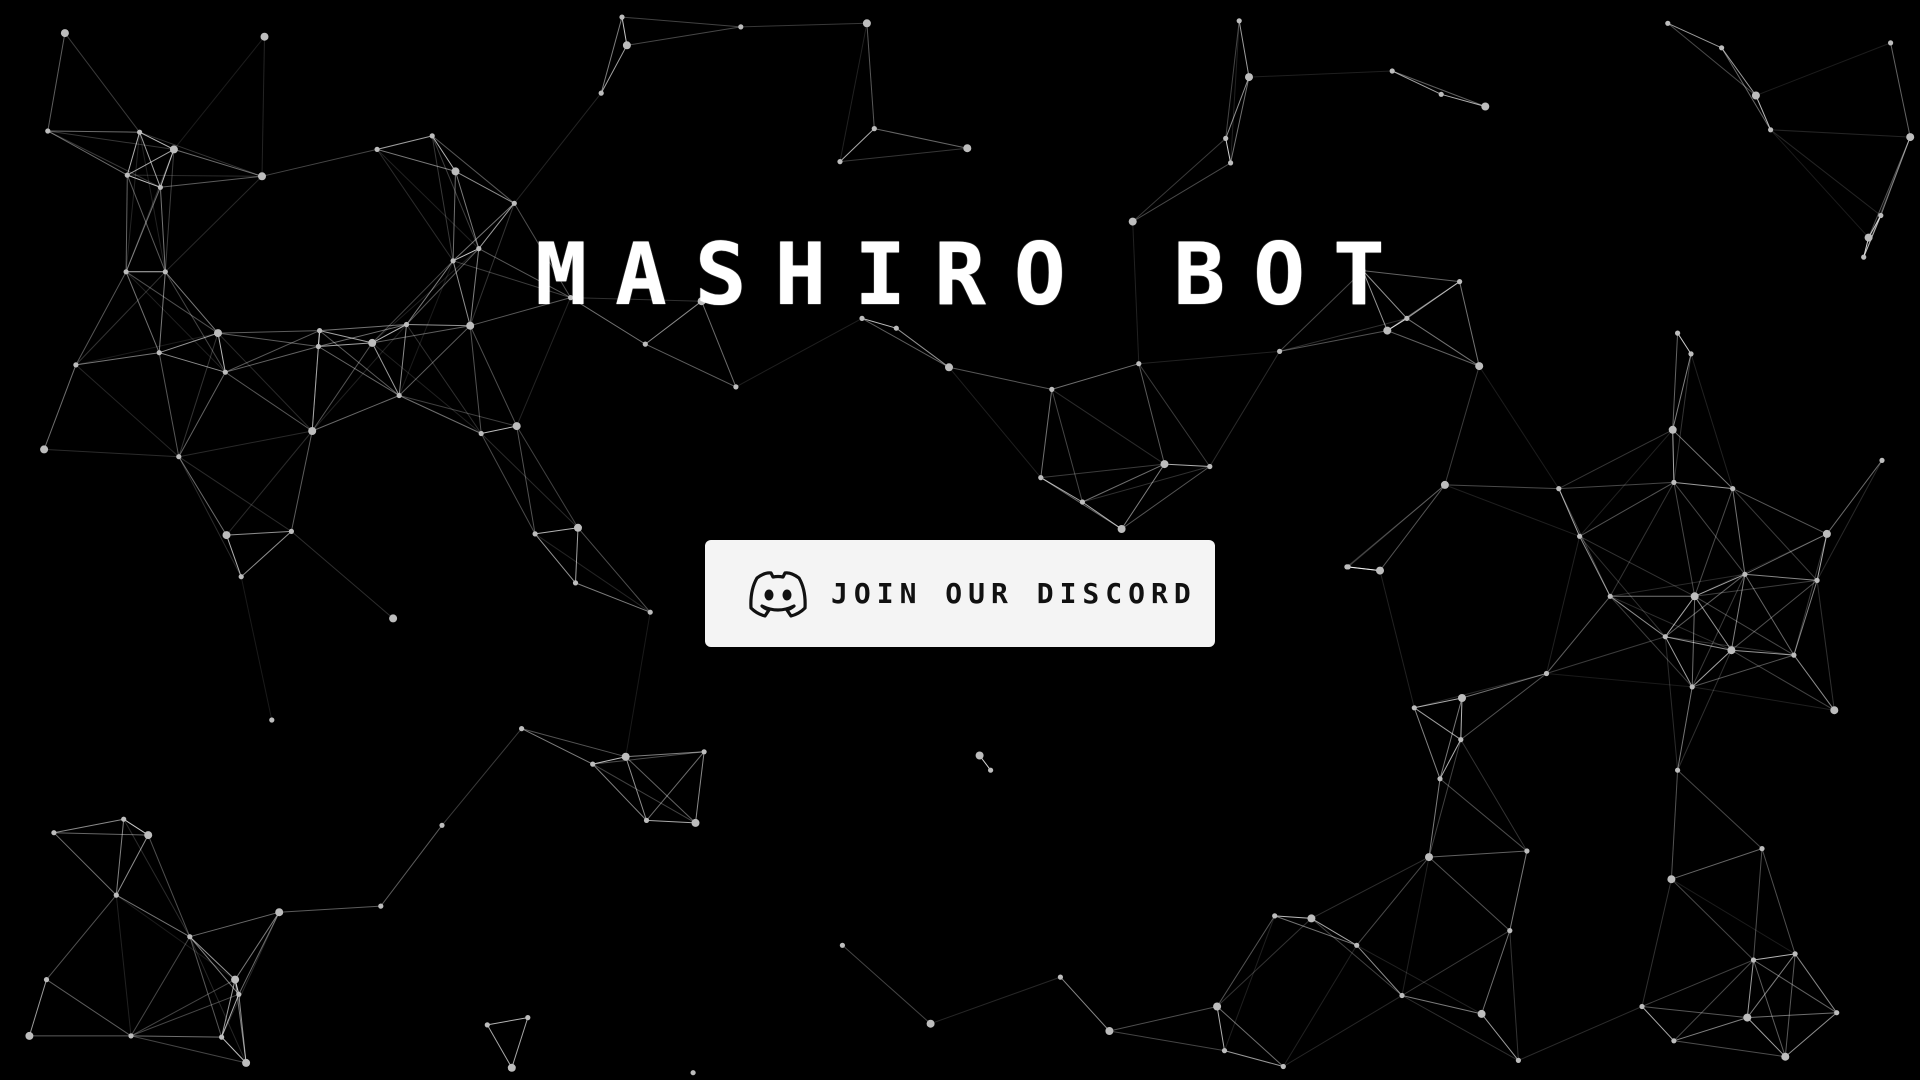 The width and height of the screenshot is (1920, 1080). I want to click on join-discord-label: JOIN OUR DISCORD, so click(1014, 593).